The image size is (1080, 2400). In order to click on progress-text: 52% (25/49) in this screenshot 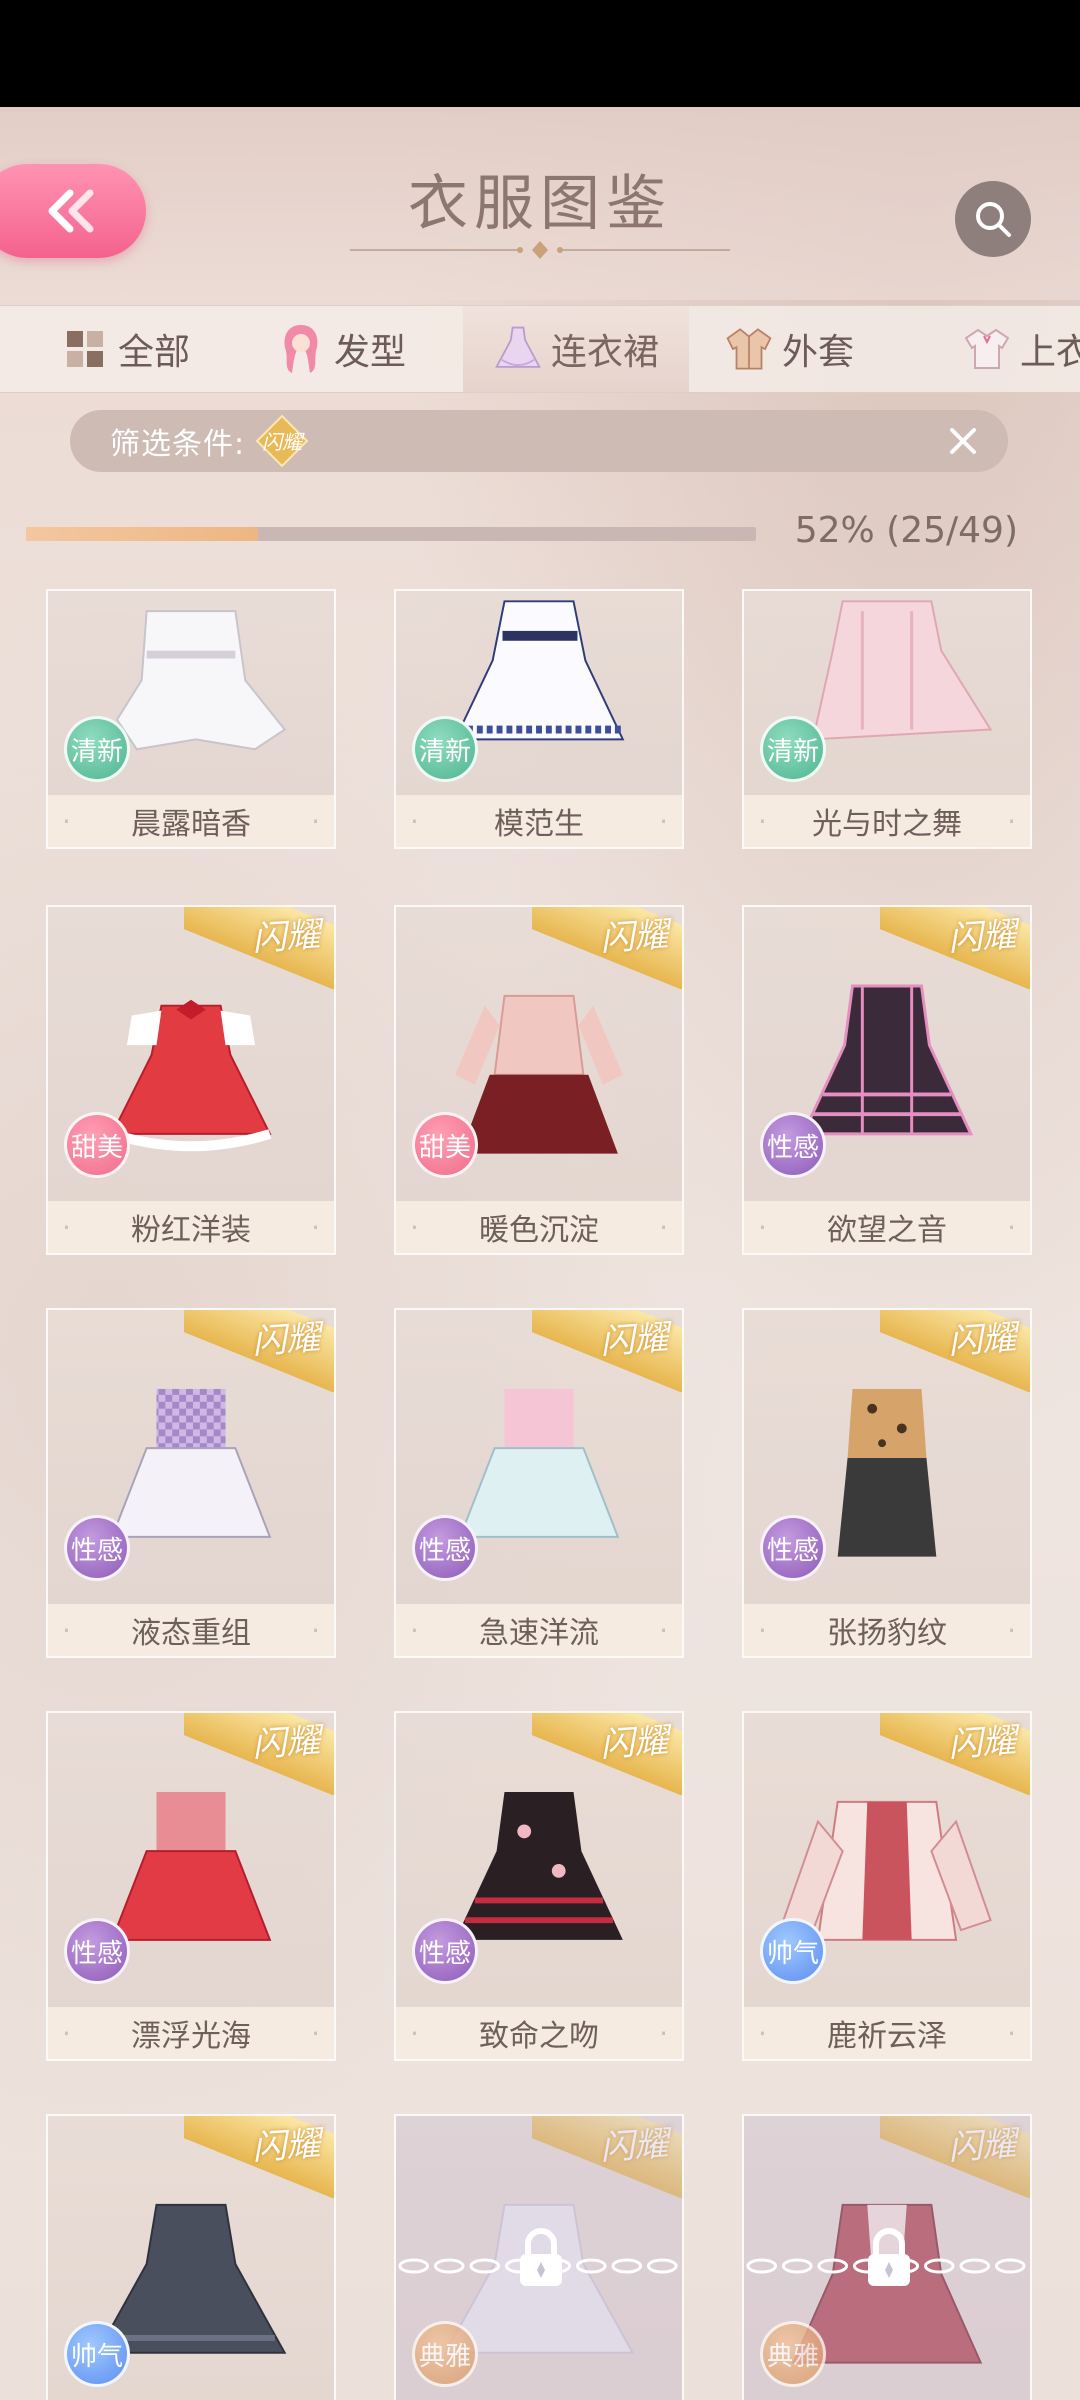, I will do `click(906, 530)`.